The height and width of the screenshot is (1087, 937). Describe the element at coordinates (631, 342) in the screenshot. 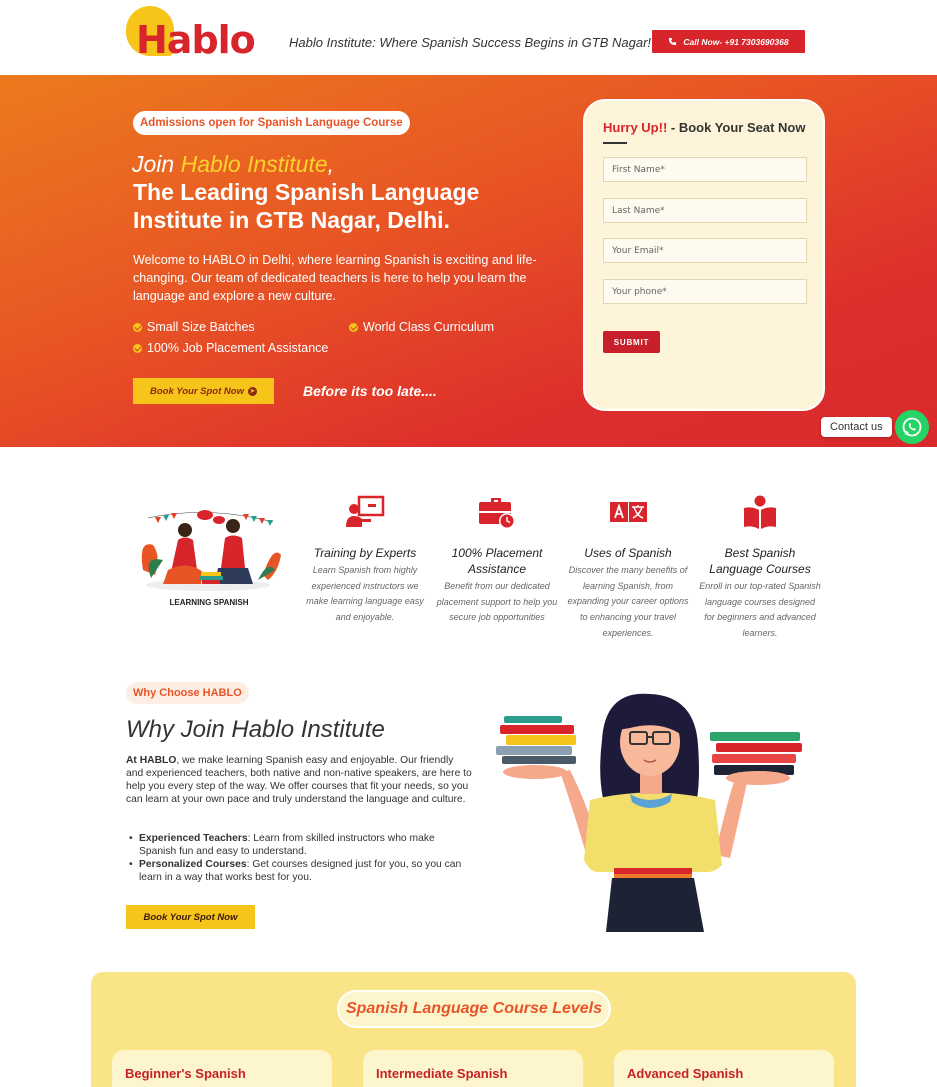

I see `submit-button: SUBMIT` at that location.